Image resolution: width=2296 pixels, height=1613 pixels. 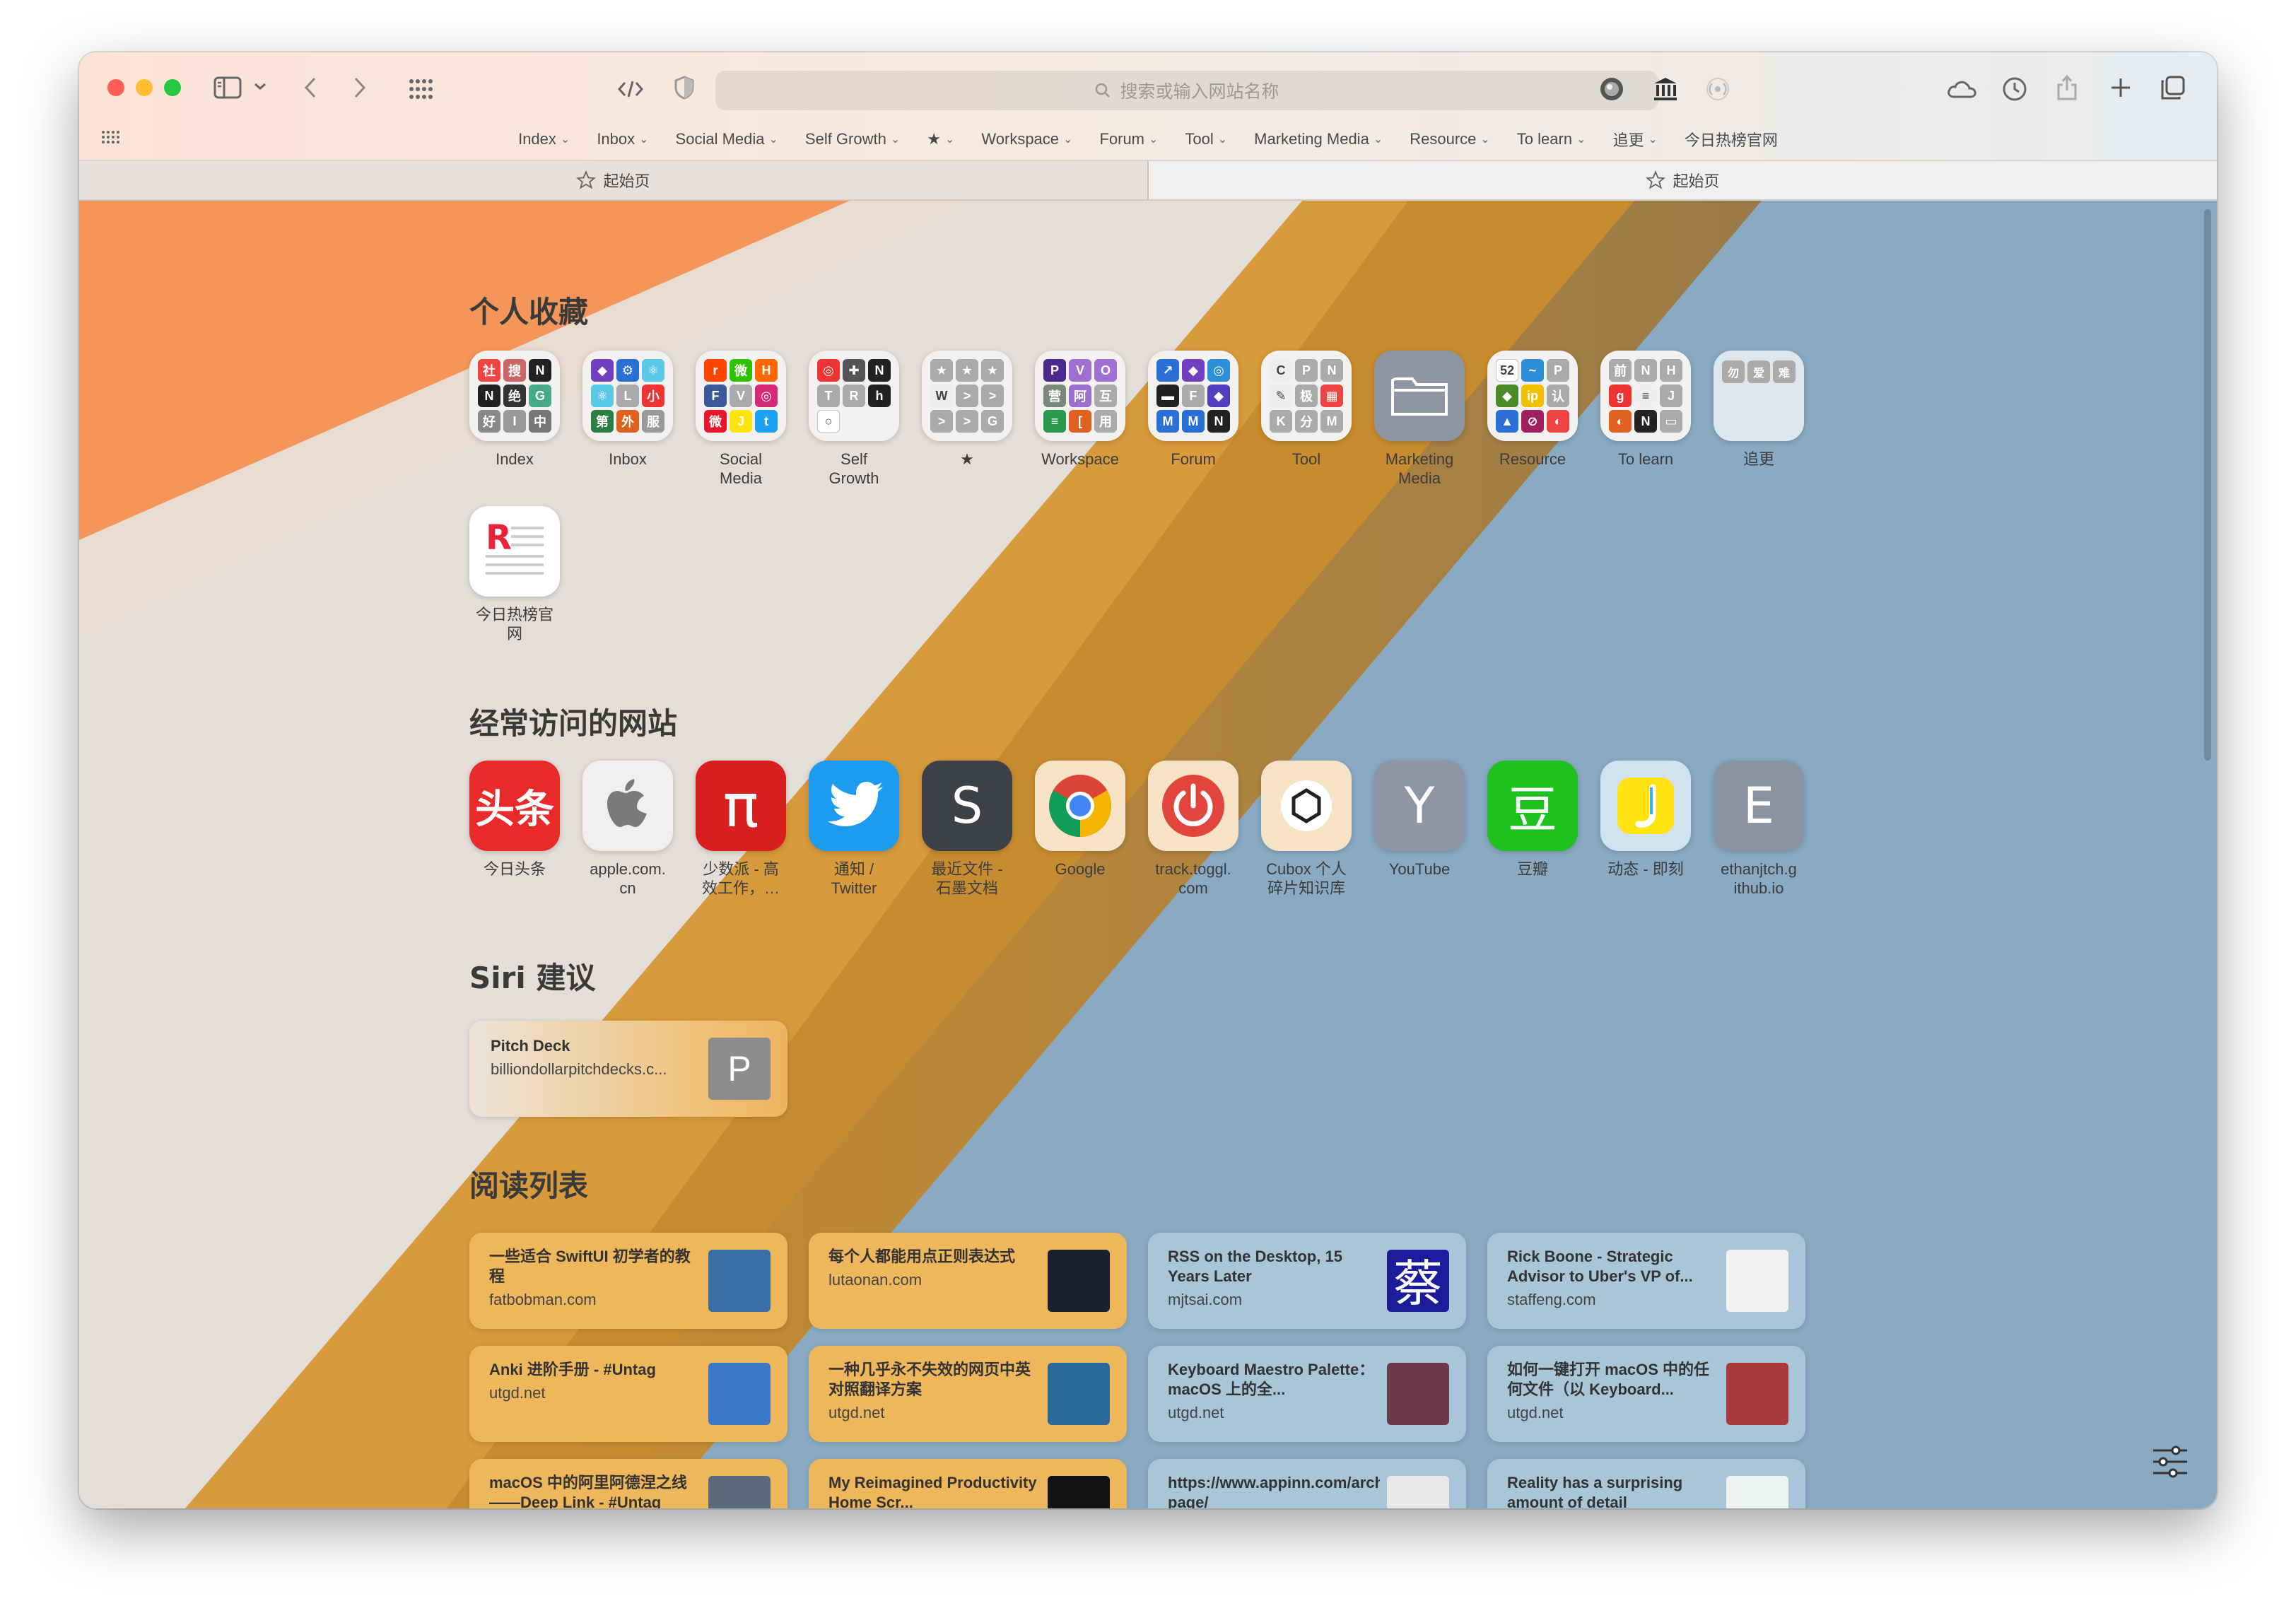 What do you see at coordinates (572, 1369) in the screenshot?
I see `reading-item-title: Anki 进阶手册 - #Untag` at bounding box center [572, 1369].